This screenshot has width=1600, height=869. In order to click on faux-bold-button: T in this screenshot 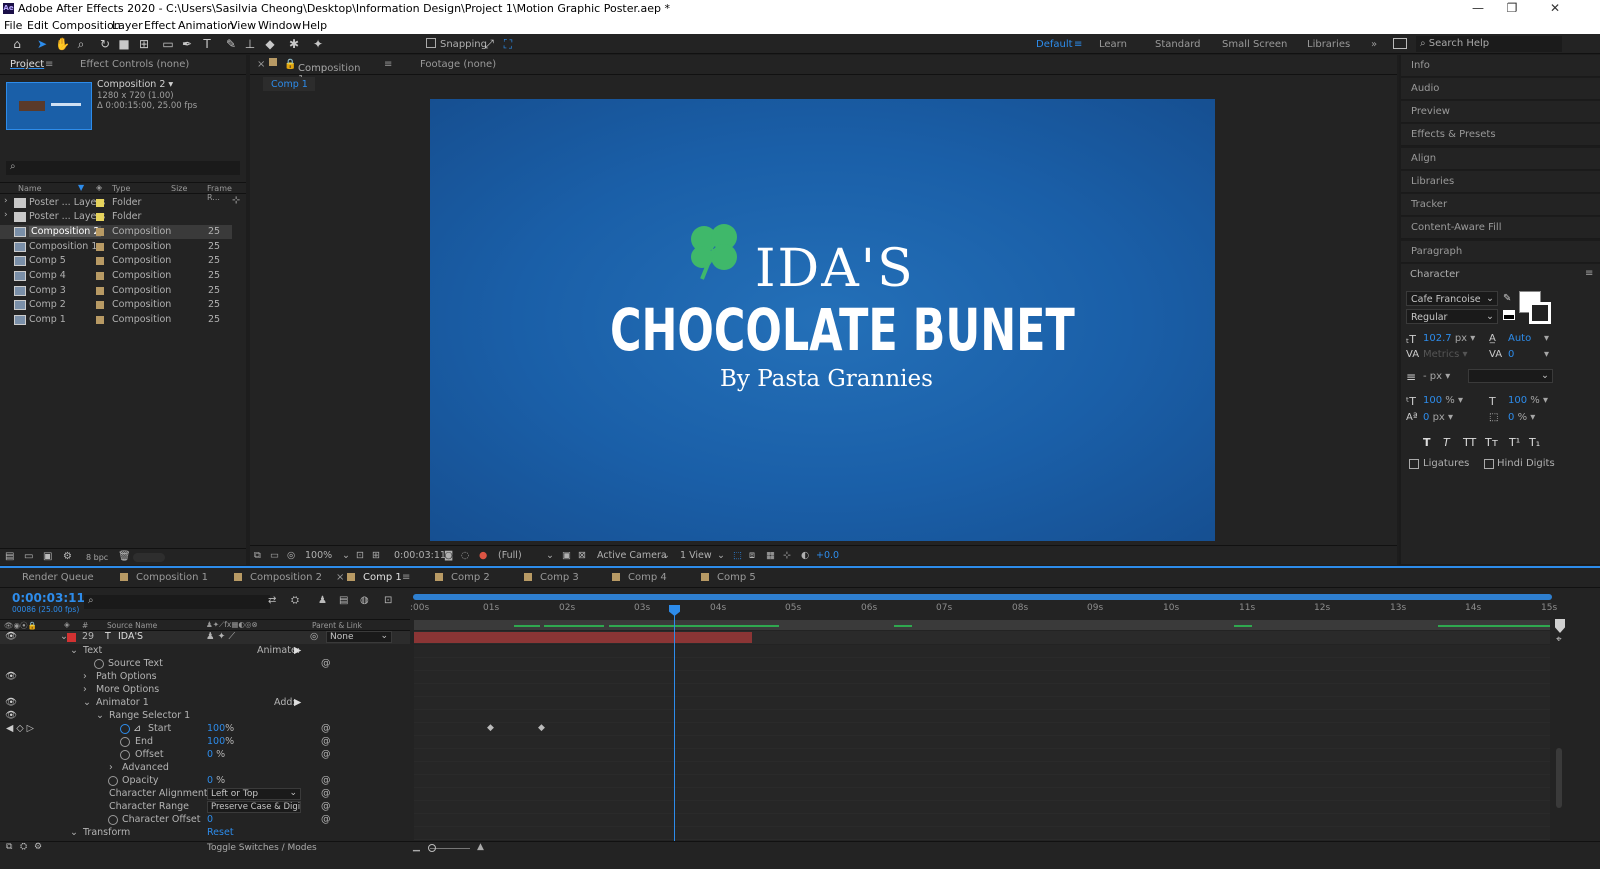, I will do `click(1427, 442)`.